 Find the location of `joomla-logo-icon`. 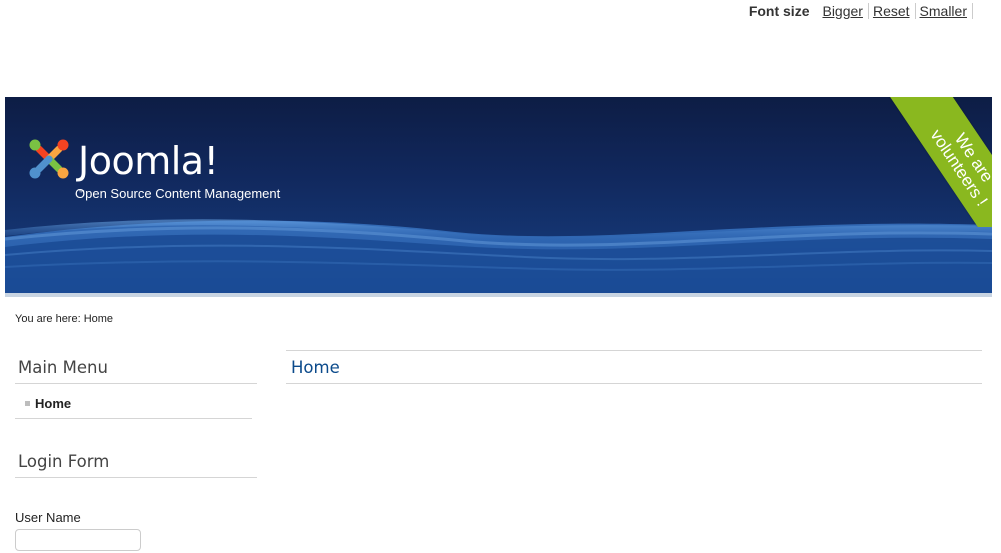

joomla-logo-icon is located at coordinates (49, 159).